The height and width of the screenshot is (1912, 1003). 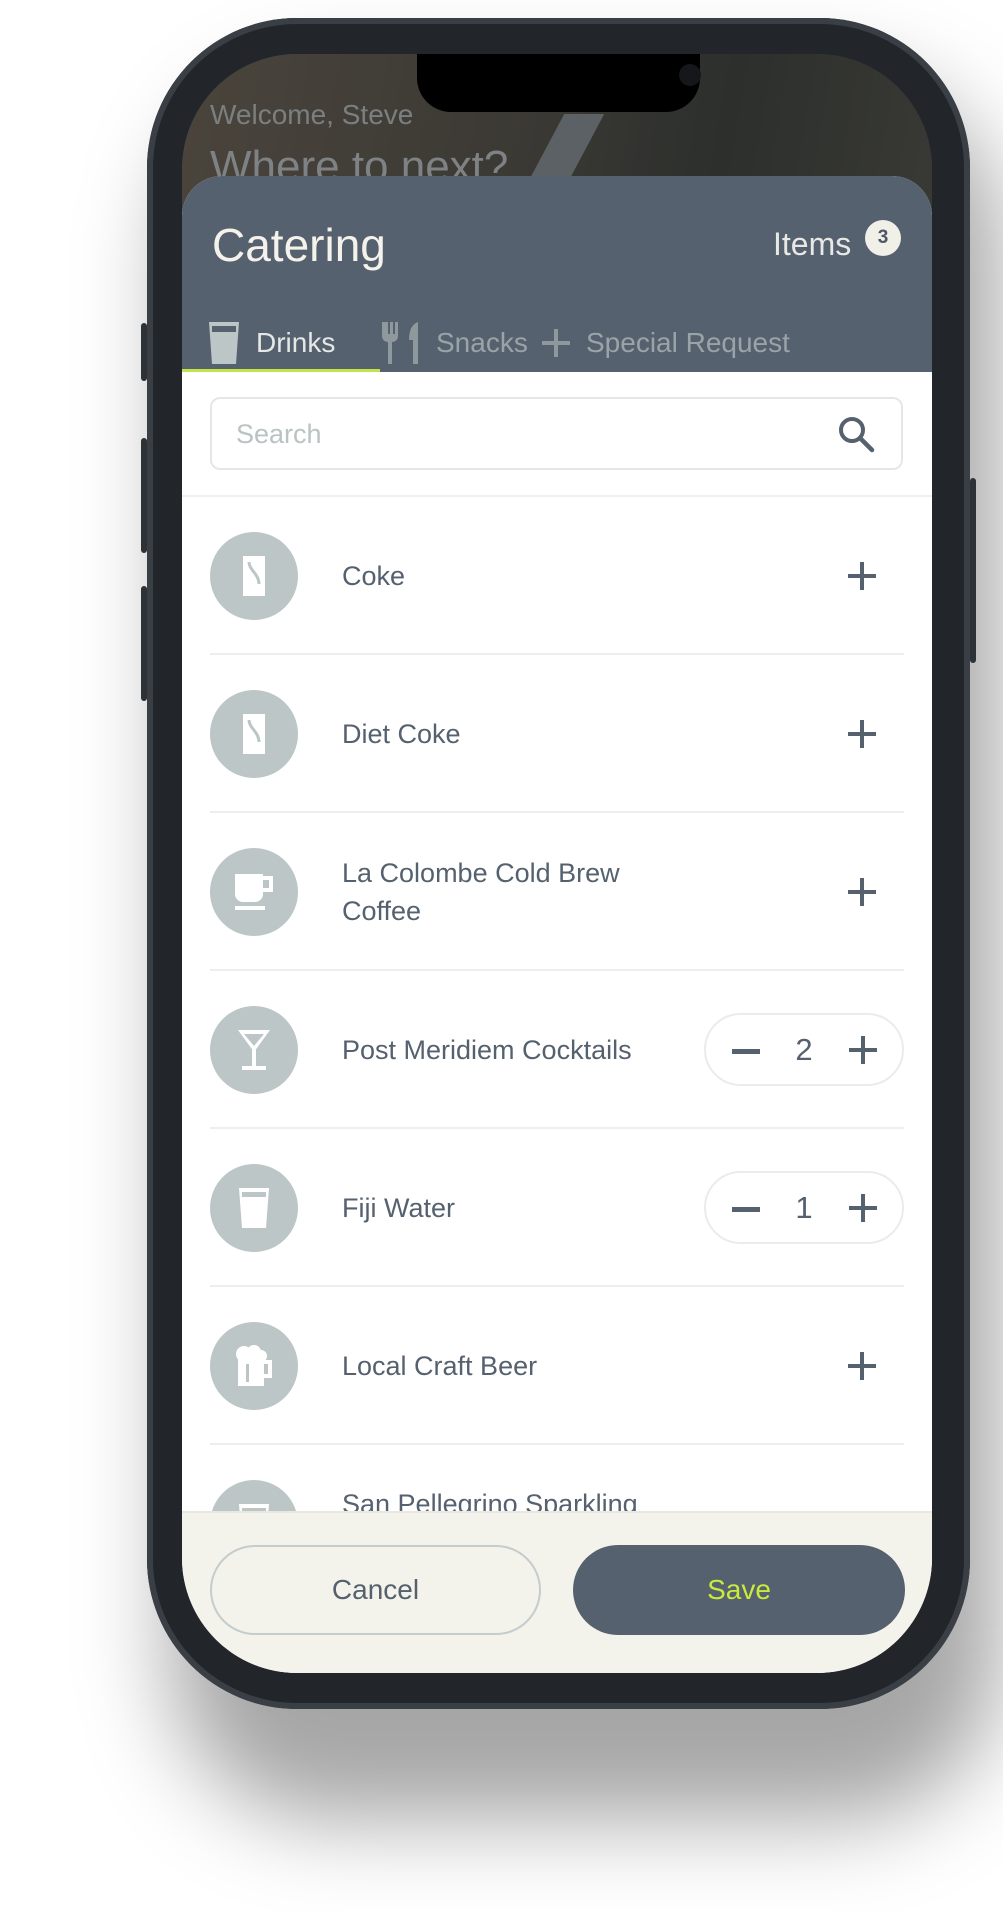 I want to click on tab-drinks: Drinks, so click(x=271, y=343).